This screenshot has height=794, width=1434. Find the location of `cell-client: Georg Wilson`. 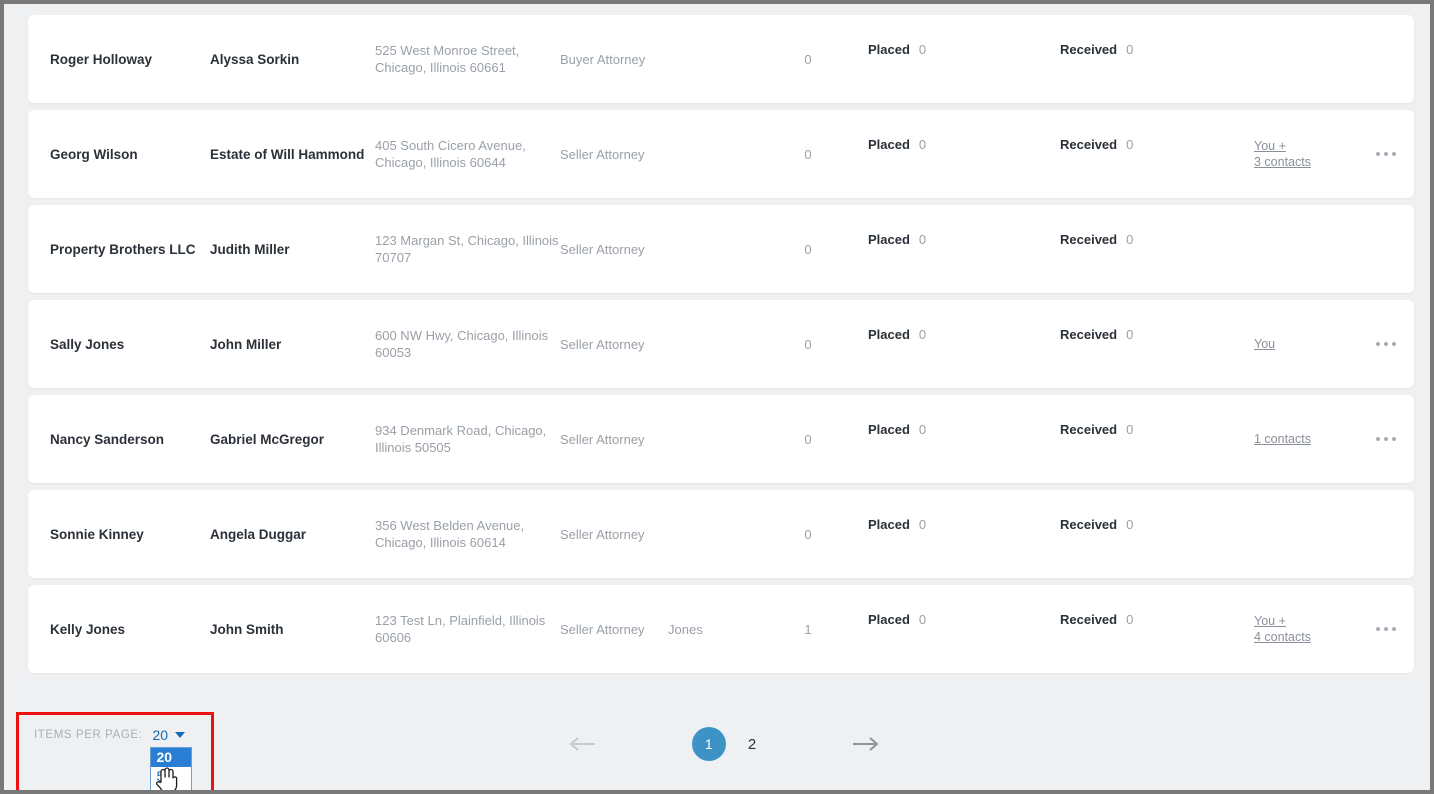

cell-client: Georg Wilson is located at coordinates (94, 154).